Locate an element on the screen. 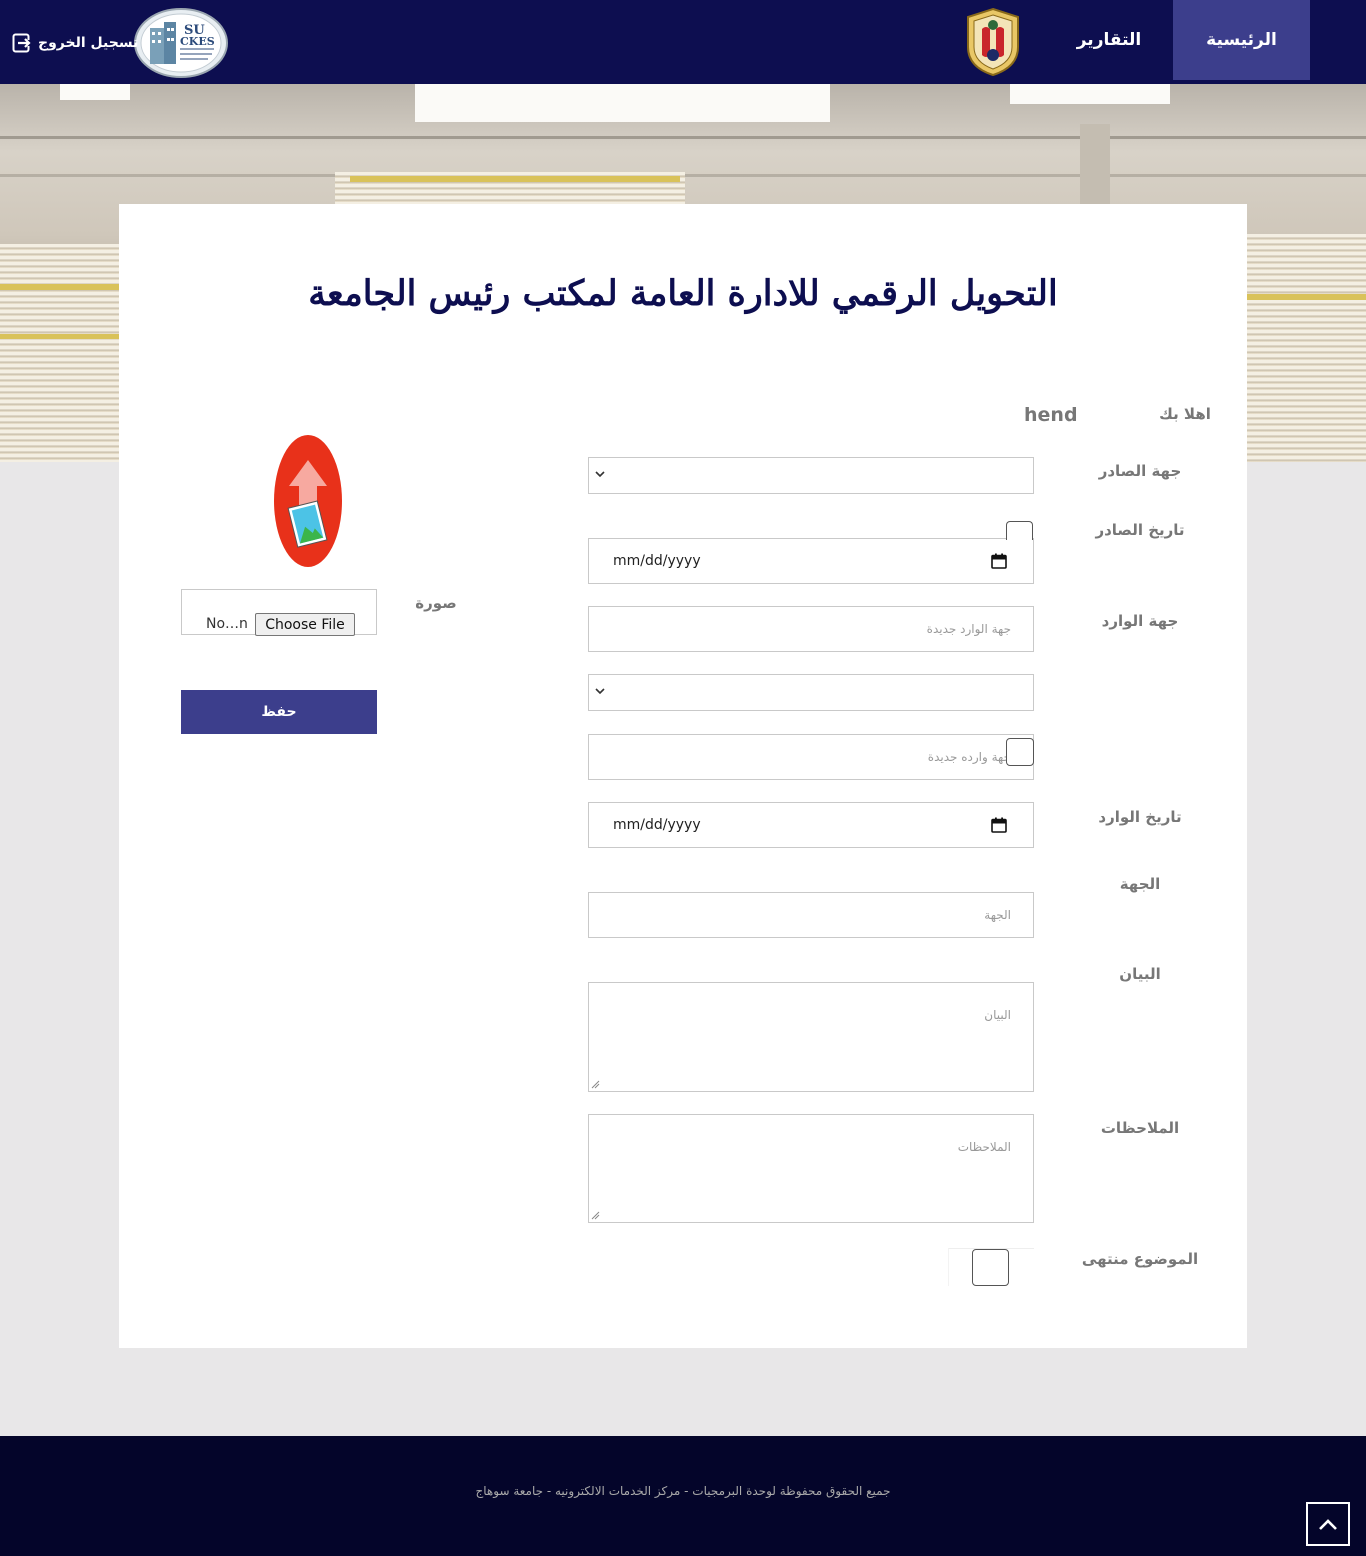  nav-reports-tab: التقارير is located at coordinates (1109, 40).